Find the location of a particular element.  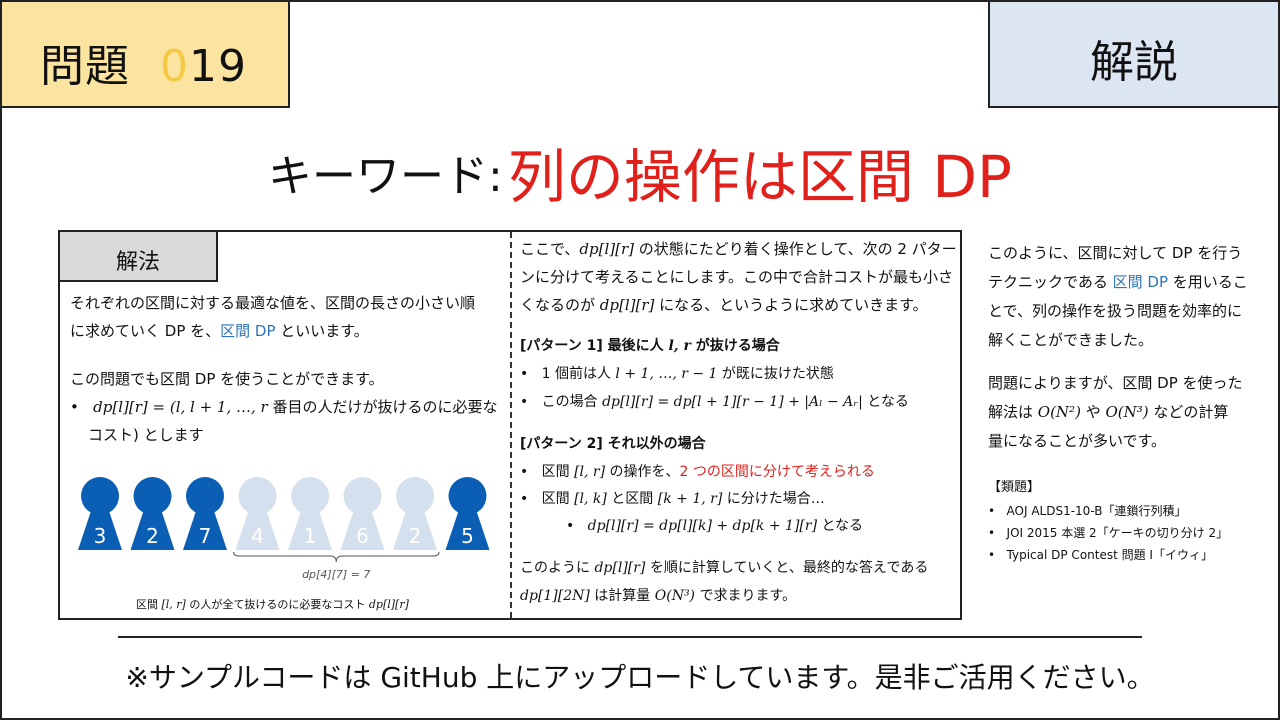

right-line5: 問題によりますが、区間 DP を使った is located at coordinates (1115, 383).